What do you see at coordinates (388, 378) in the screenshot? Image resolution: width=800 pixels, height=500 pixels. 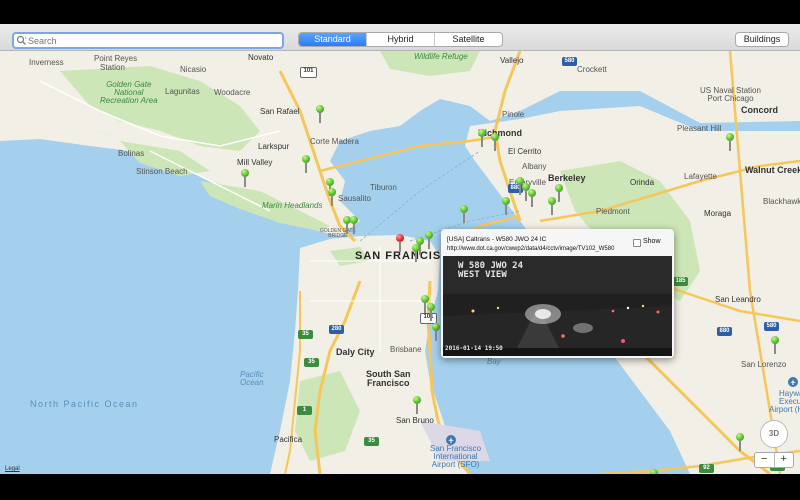 I see `map-label: South San Francisco` at bounding box center [388, 378].